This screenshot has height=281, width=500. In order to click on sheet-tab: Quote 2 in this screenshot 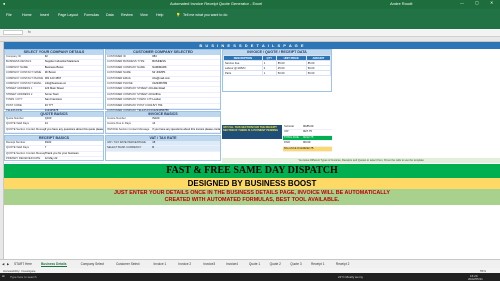, I will do `click(275, 264)`.